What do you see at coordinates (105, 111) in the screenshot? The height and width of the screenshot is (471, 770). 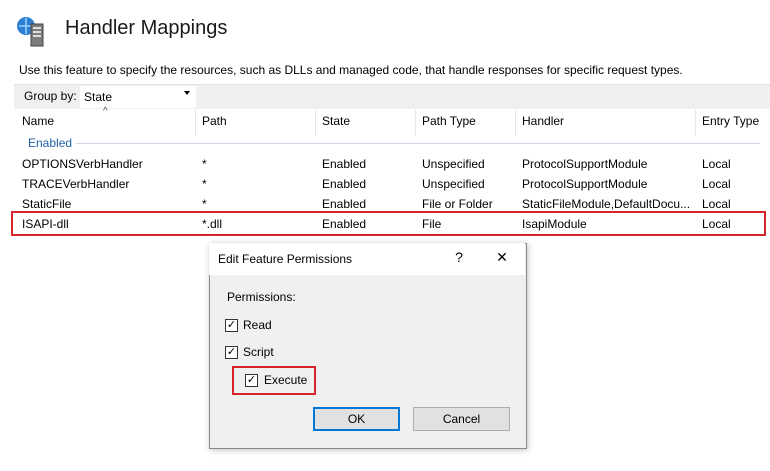 I see `sort-ascending-icon: ^` at bounding box center [105, 111].